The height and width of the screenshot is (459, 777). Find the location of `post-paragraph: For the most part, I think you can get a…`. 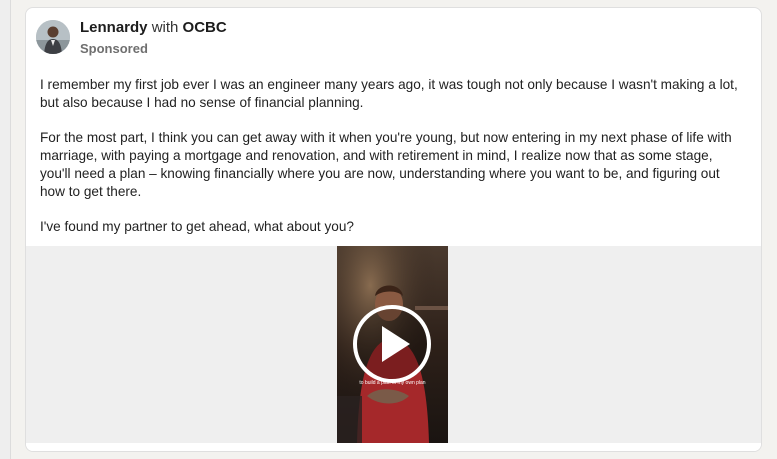

post-paragraph: For the most part, I think you can get a… is located at coordinates (386, 164).